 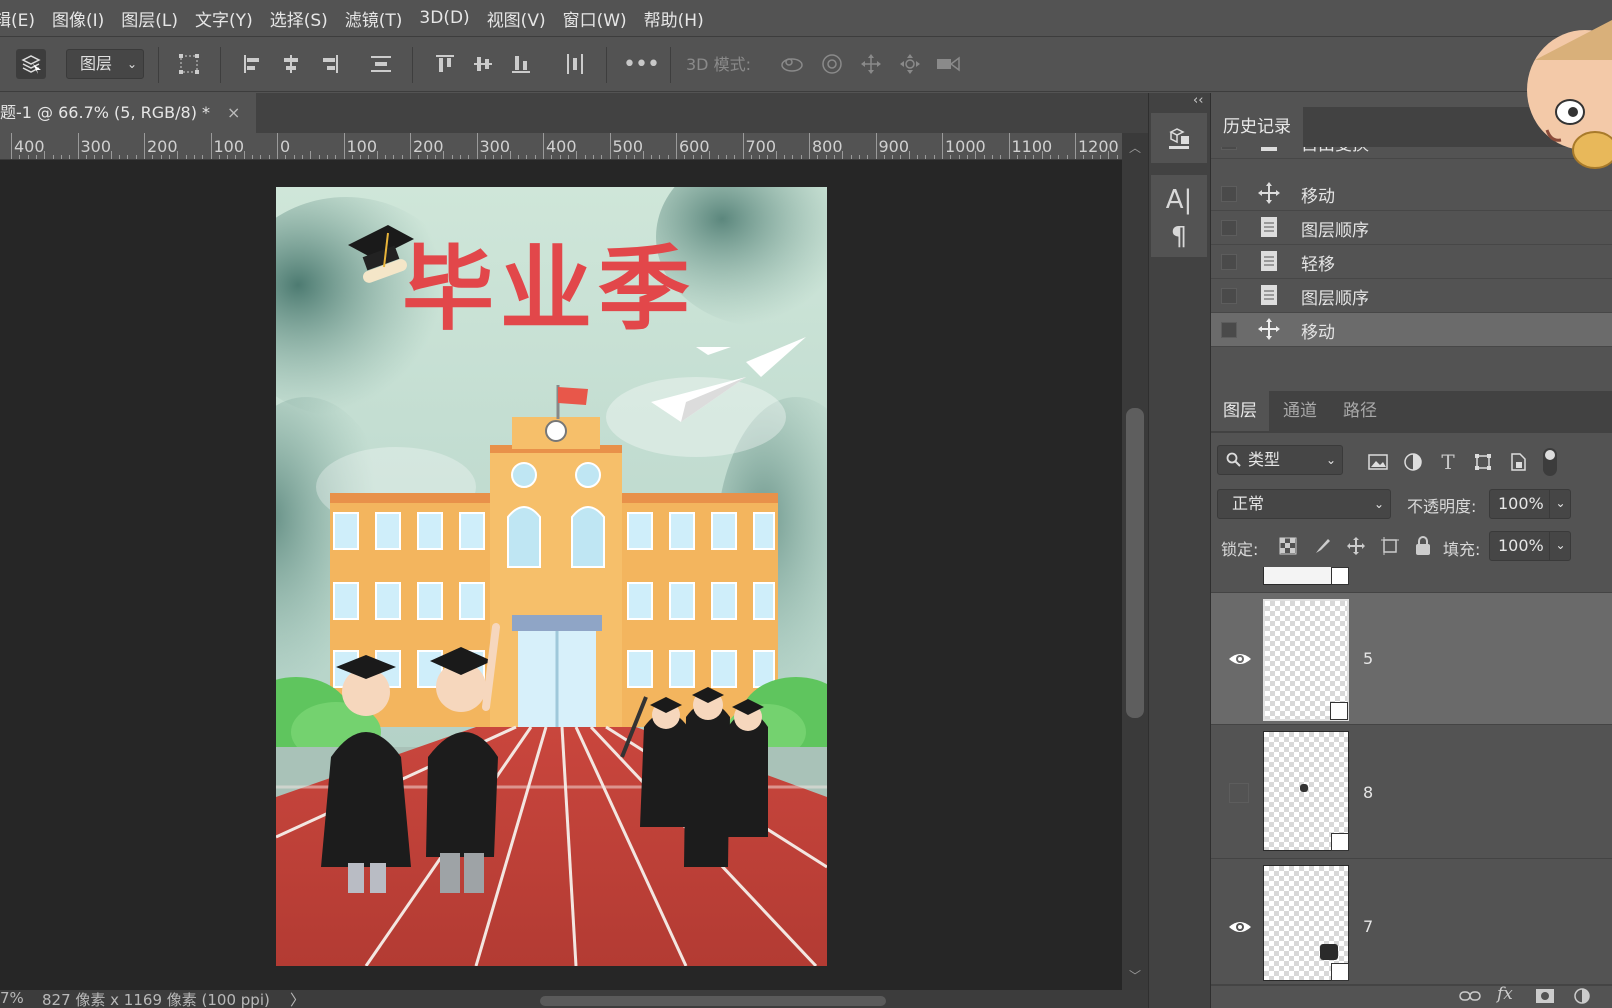 I want to click on tab-paths: 路径, so click(x=1360, y=411).